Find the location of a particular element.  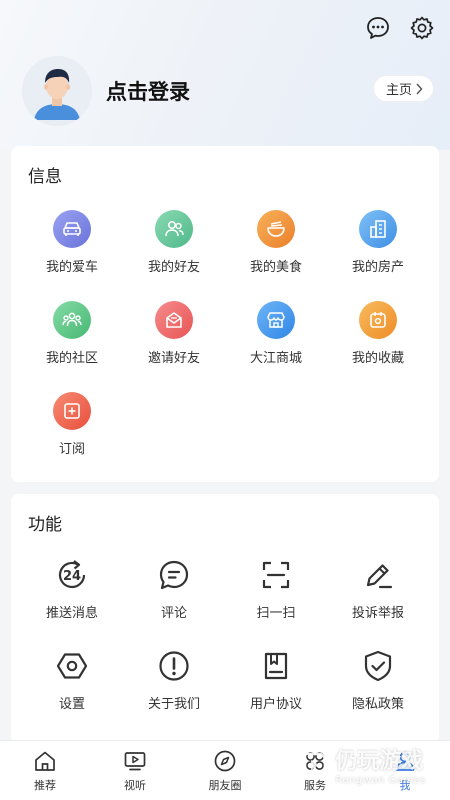

info-item-my-car: 我的爱车 is located at coordinates (72, 242).